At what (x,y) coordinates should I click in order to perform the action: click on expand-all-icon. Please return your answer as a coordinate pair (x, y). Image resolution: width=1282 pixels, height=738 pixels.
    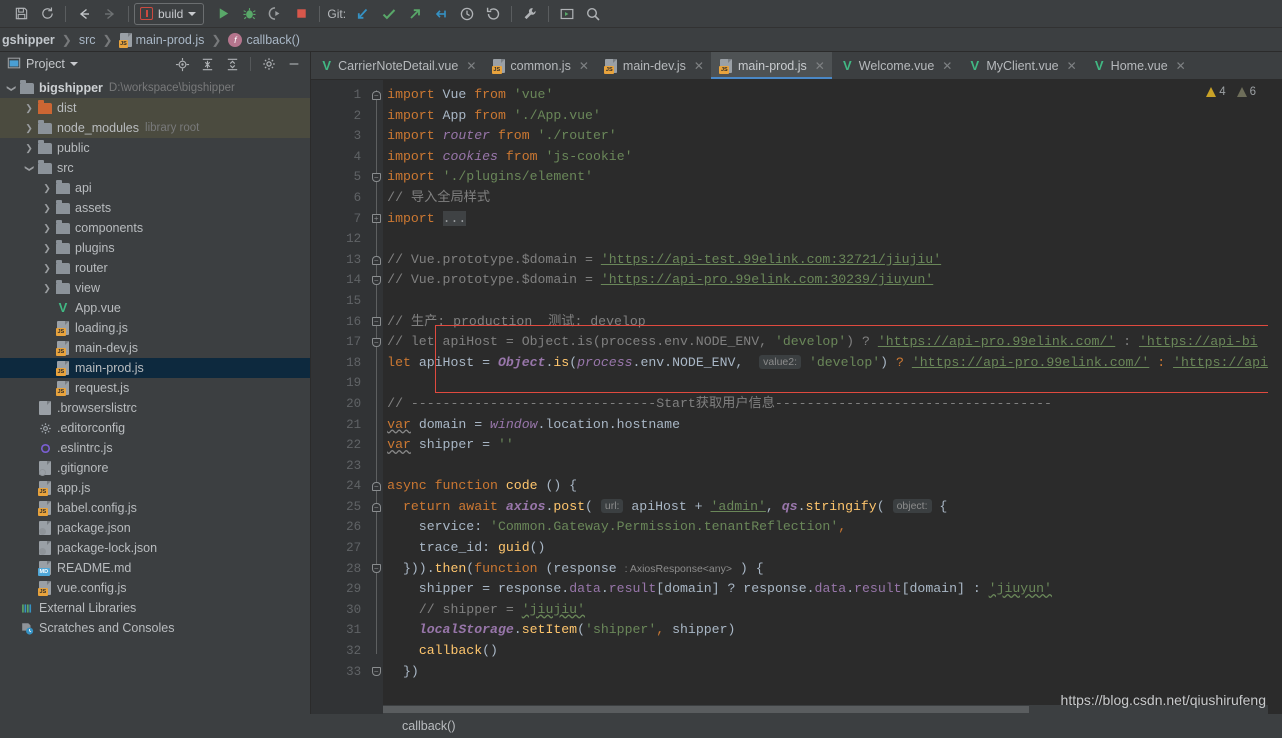
    Looking at the image, I should click on (207, 64).